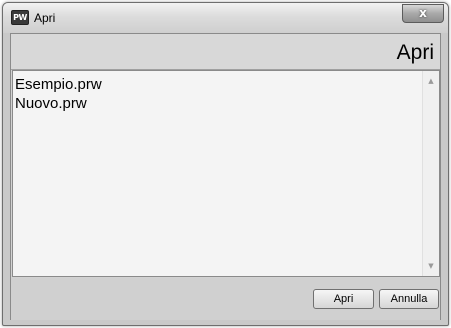  I want to click on list-item-esempio: Esempio.prw, so click(58, 84).